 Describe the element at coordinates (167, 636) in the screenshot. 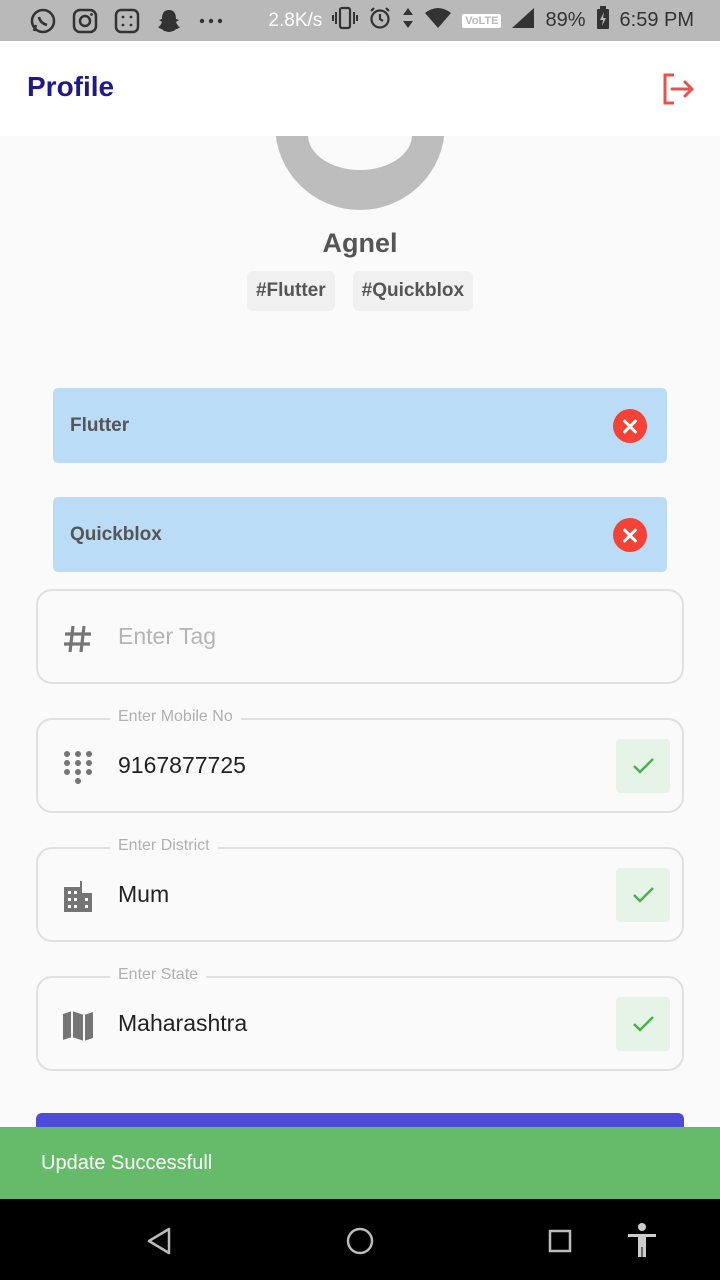

I see `tag-input-placeholder: Enter Tag` at that location.